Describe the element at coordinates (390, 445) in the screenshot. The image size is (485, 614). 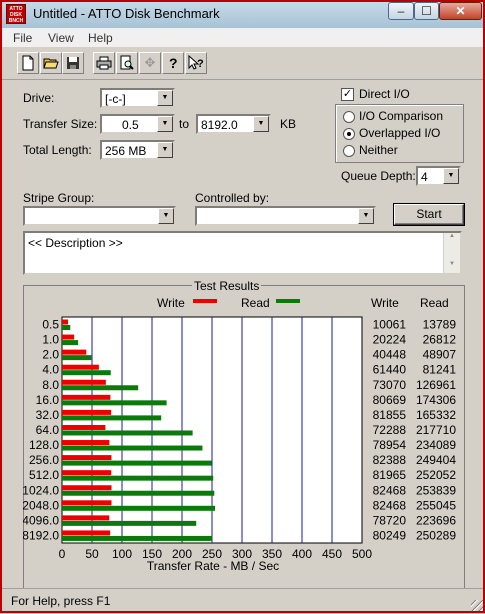
I see `write-value: 78954` at that location.